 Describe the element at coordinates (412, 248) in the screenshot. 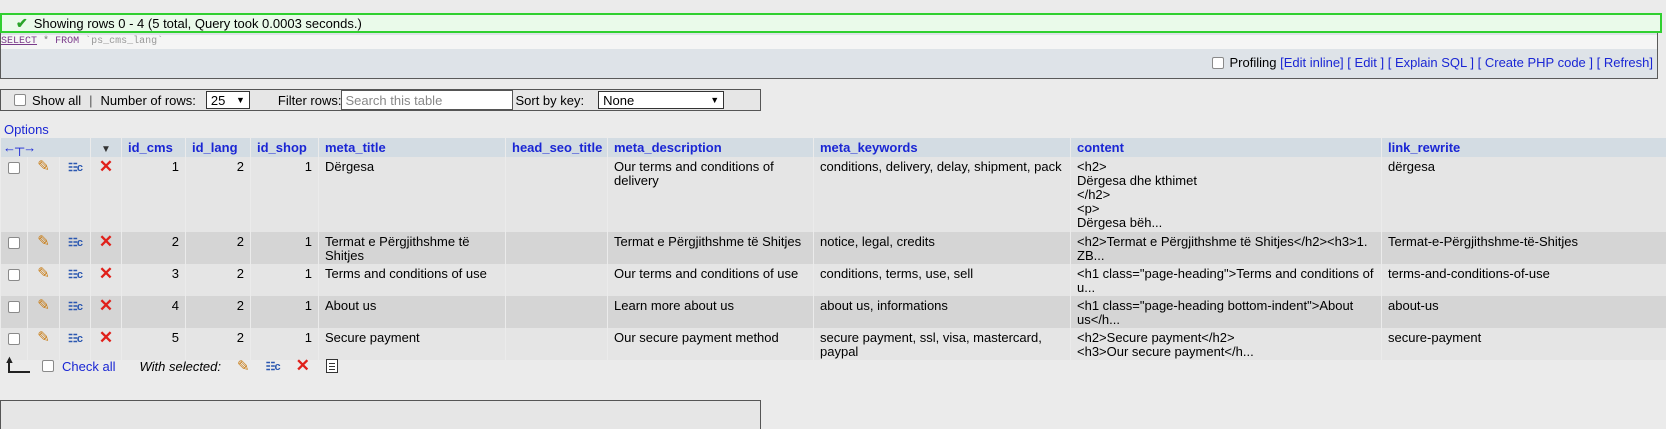

I see `cell-meta_title: Termat e Përgjithshme të Shitjes` at that location.